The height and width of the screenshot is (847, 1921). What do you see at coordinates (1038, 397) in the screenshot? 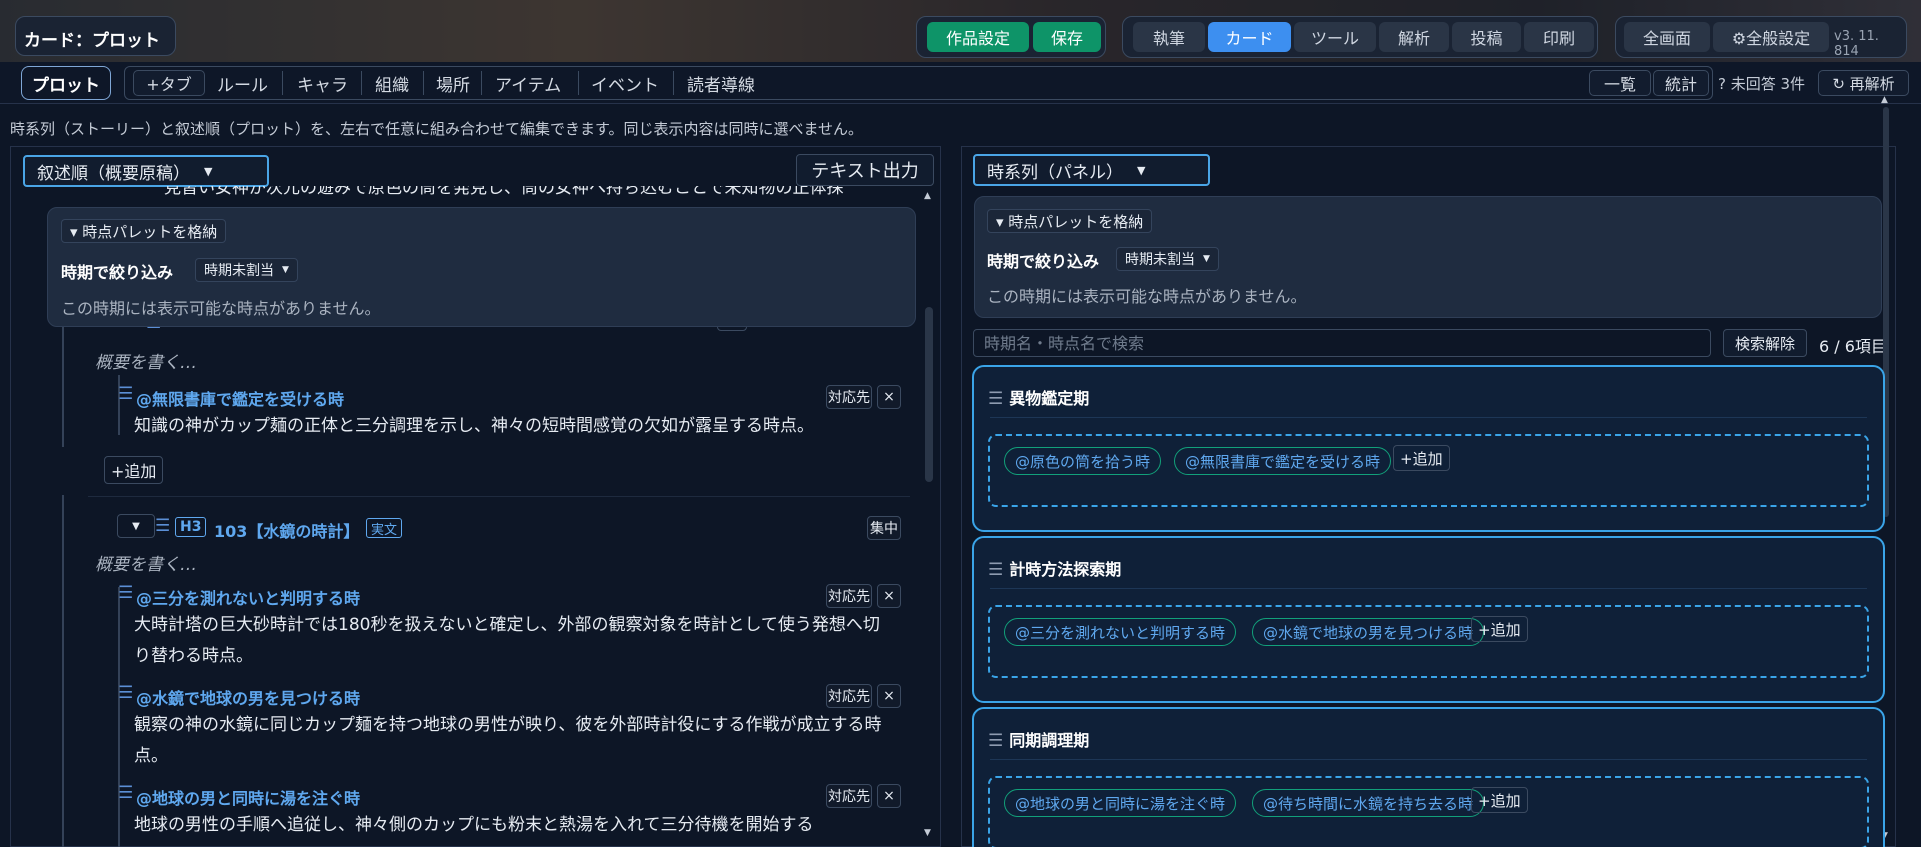
I see `period-title: ☰ 異物鑑定期` at bounding box center [1038, 397].